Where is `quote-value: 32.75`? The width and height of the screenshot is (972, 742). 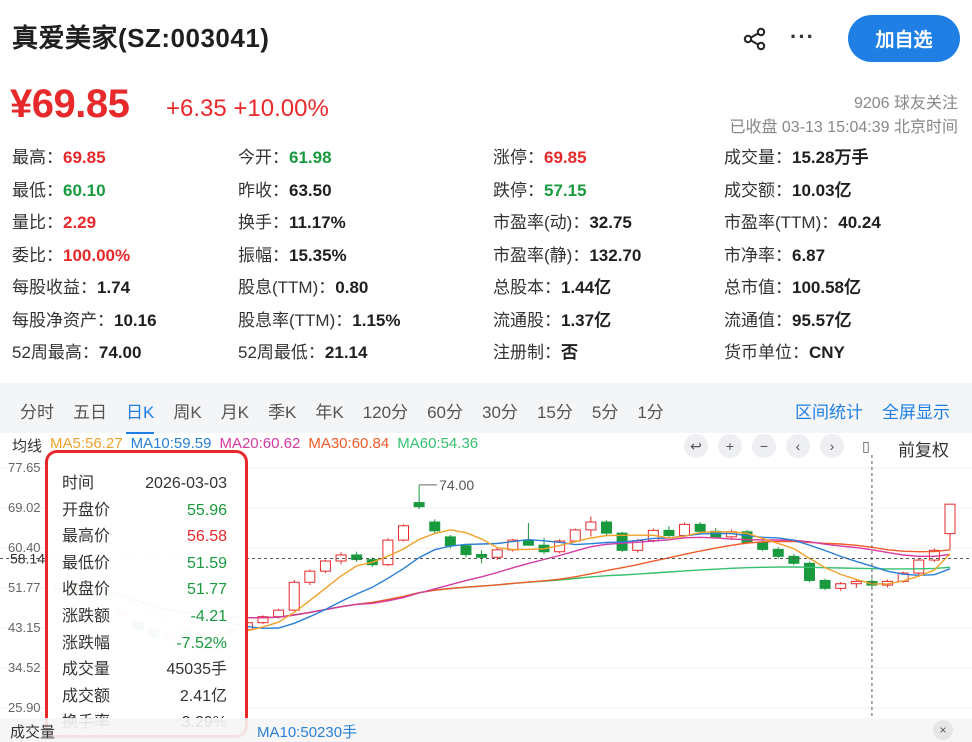 quote-value: 32.75 is located at coordinates (610, 222).